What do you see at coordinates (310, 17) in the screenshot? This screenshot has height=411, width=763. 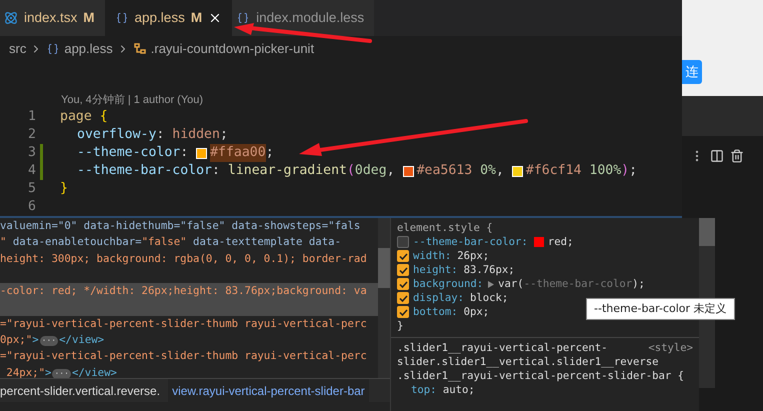 I see `tab-label: index.module.less` at bounding box center [310, 17].